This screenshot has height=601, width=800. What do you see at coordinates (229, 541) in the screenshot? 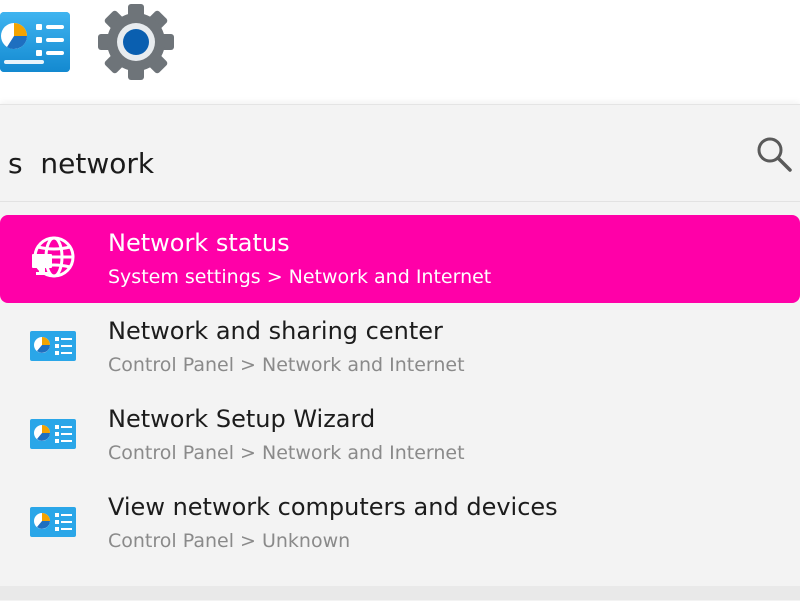
I see `result-subtitle: Control Panel > Unknown` at bounding box center [229, 541].